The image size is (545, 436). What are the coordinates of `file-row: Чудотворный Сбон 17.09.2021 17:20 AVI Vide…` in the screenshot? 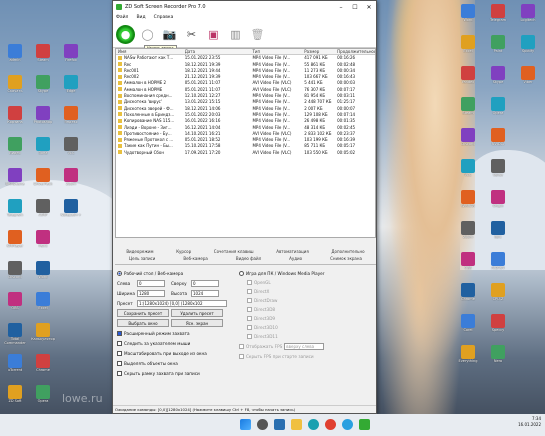 It's located at (245, 153).